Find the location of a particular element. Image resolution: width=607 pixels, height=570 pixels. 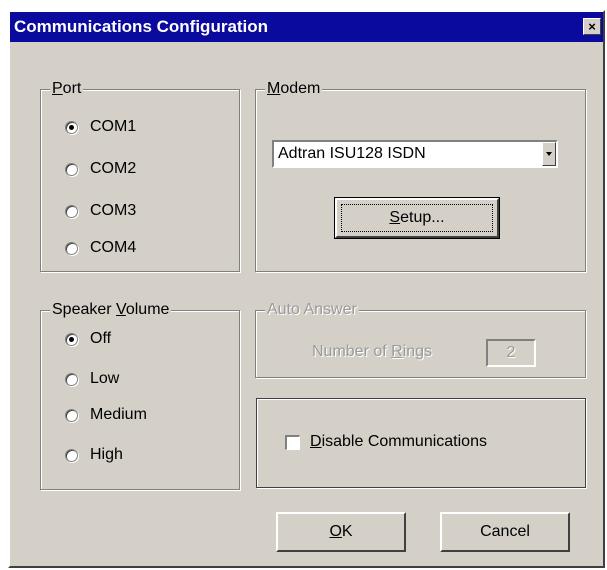

ok-button: OK is located at coordinates (341, 532).